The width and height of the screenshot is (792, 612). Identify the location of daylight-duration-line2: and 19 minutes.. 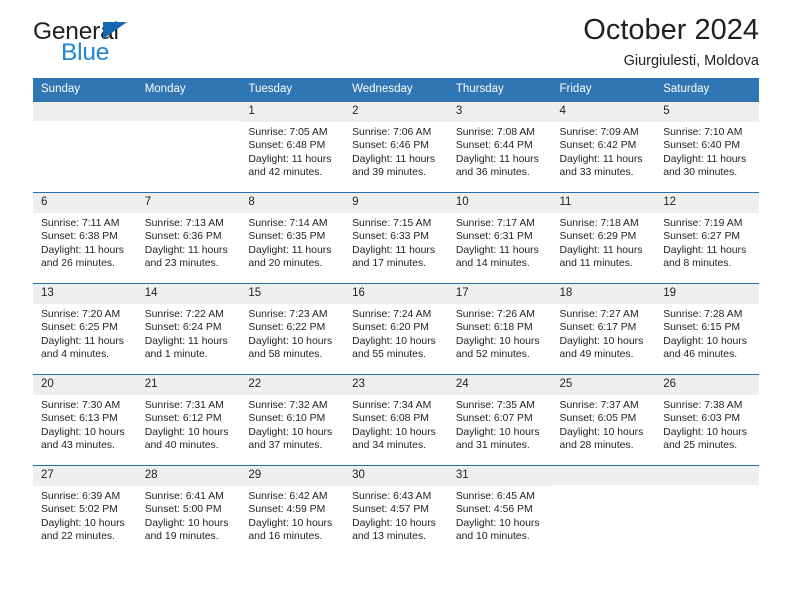
(181, 537).